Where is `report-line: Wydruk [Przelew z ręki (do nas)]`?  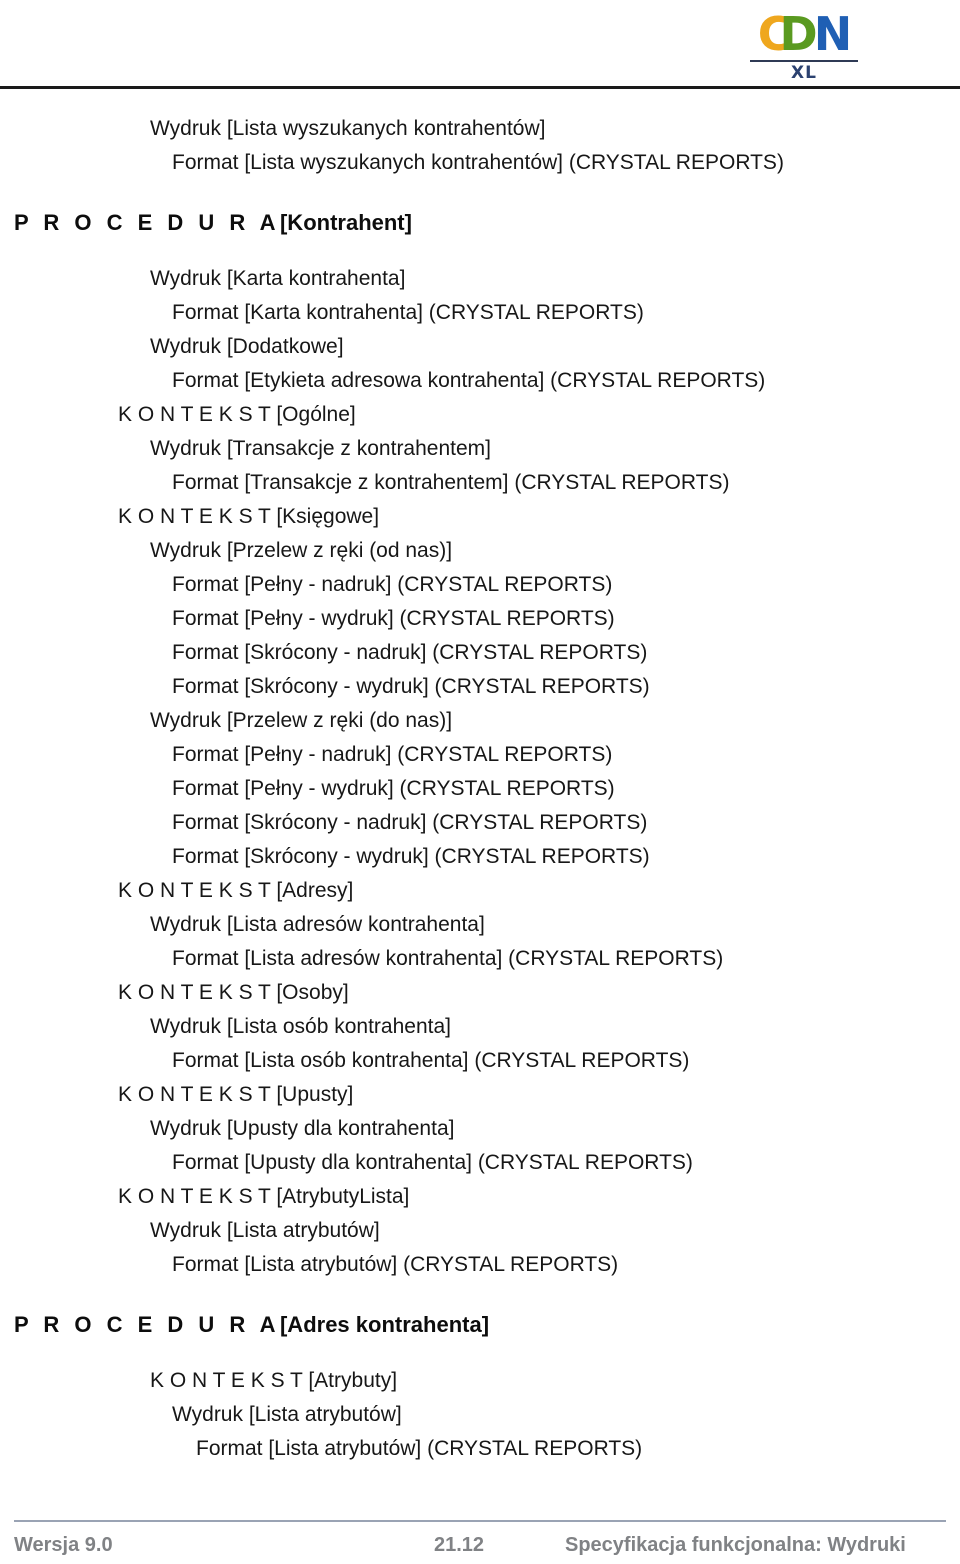
report-line: Wydruk [Przelew z ręki (do nas)] is located at coordinates (301, 720).